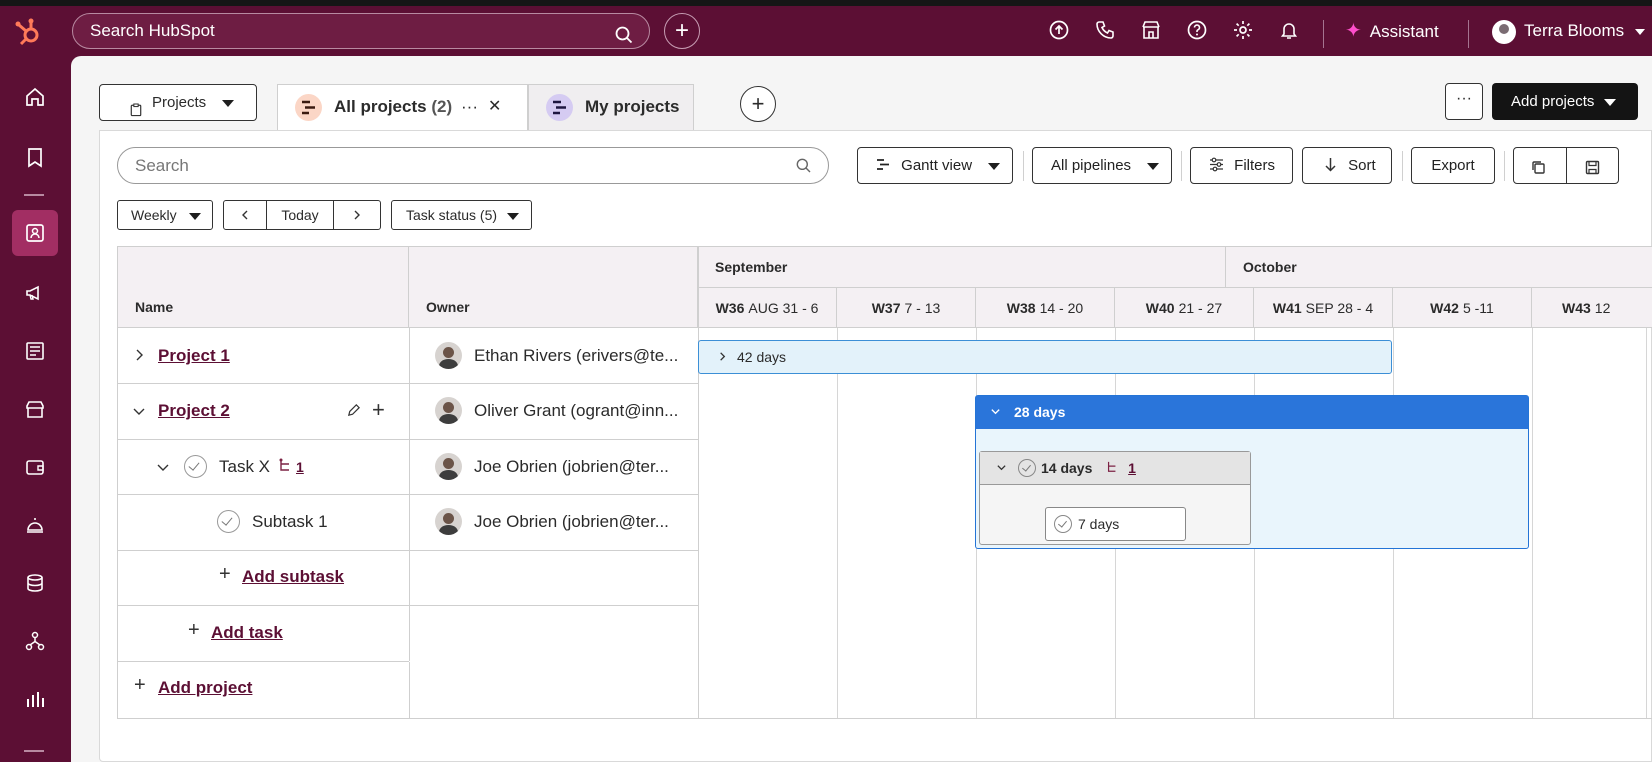 This screenshot has height=762, width=1652. Describe the element at coordinates (1462, 308) in the screenshot. I see `week-header: W42 5 -11` at that location.